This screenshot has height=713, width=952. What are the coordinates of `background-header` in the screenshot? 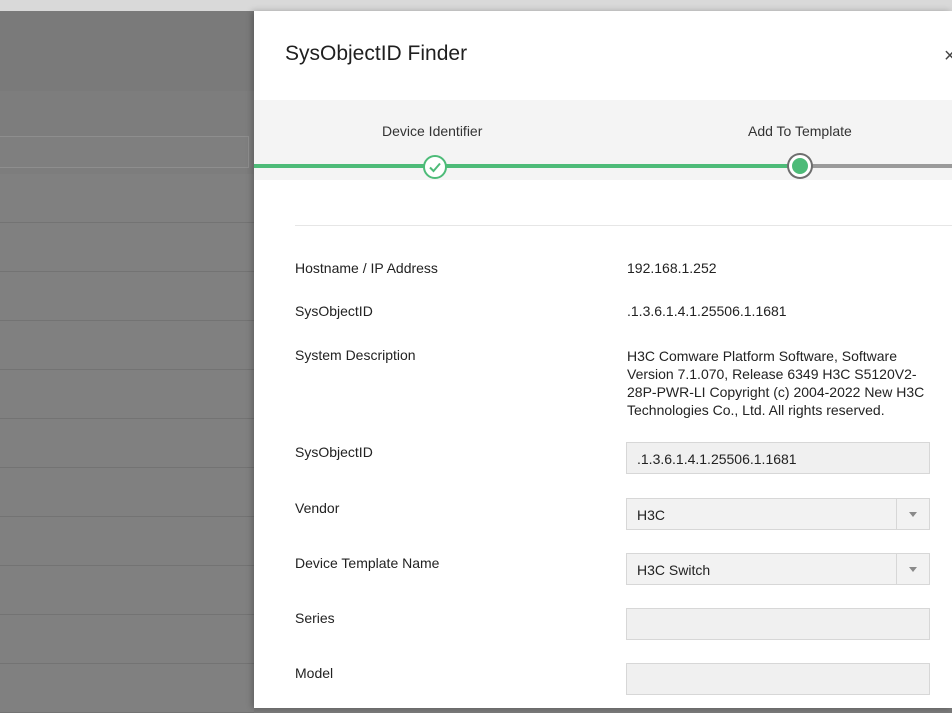 It's located at (127, 51).